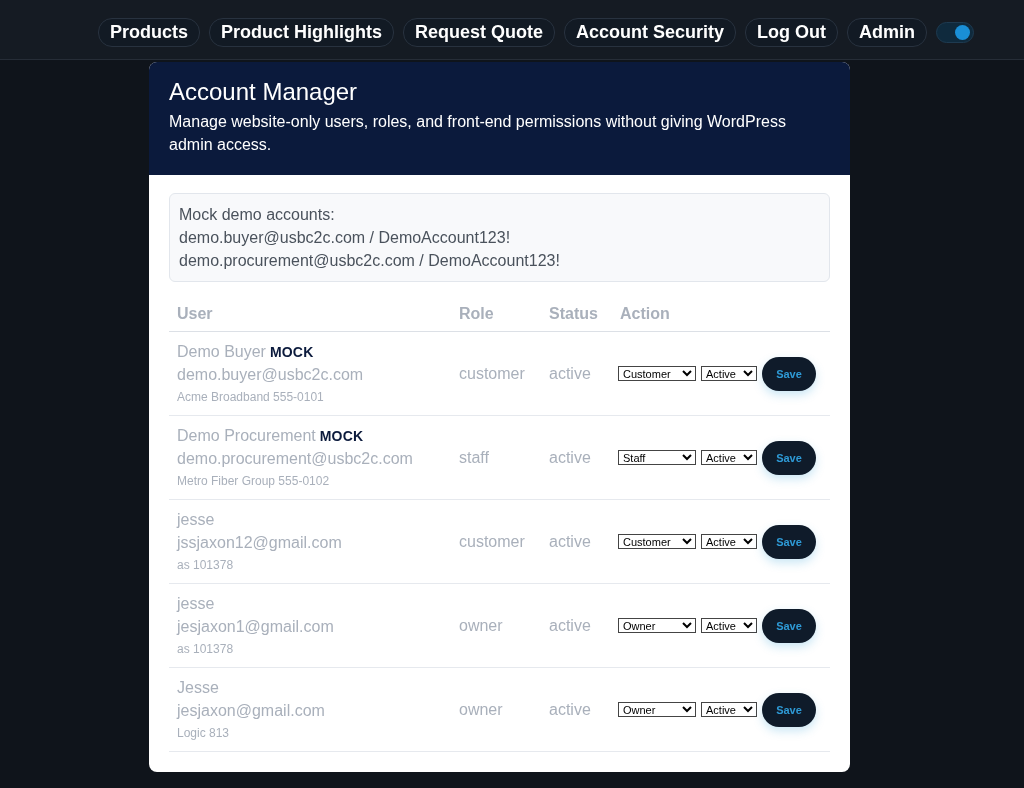 This screenshot has height=788, width=1024. I want to click on card-title: Account Manager, so click(264, 92).